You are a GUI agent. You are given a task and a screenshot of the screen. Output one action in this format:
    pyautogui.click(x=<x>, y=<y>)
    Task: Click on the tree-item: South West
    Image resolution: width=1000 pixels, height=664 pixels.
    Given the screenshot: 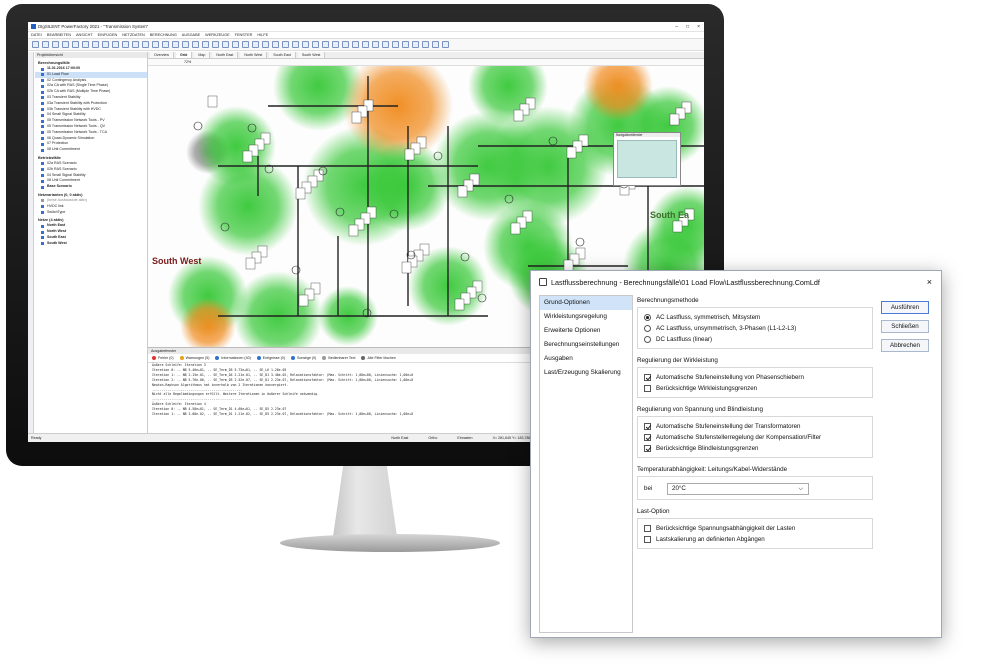 What is the action you would take?
    pyautogui.click(x=91, y=244)
    